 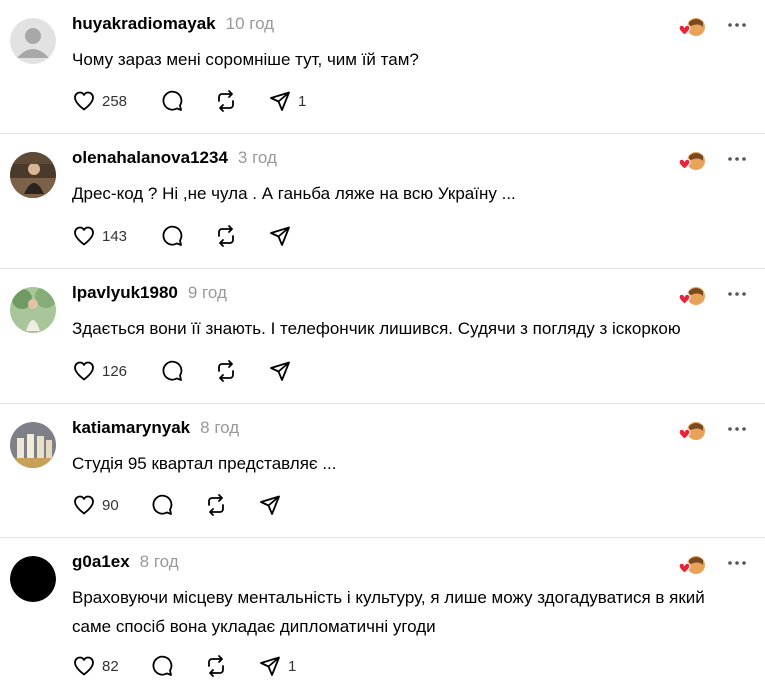 I want to click on like-button: 143, so click(x=116, y=236).